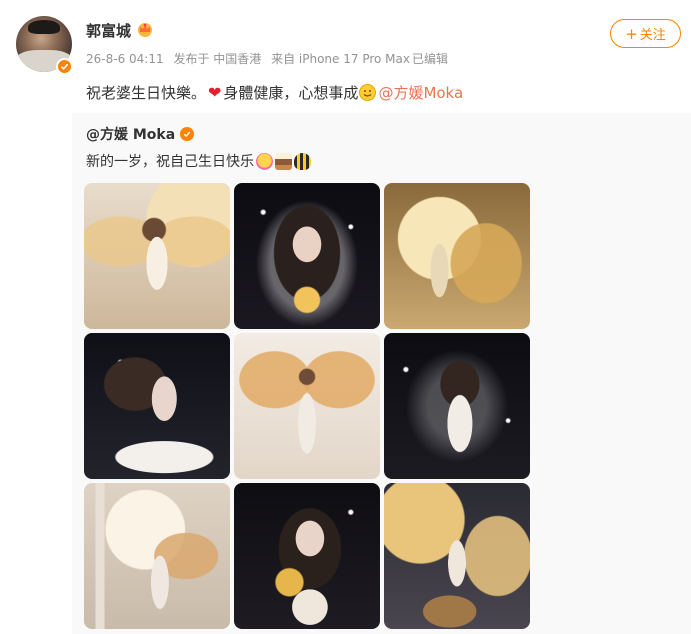 Image resolution: width=691 pixels, height=634 pixels. What do you see at coordinates (652, 35) in the screenshot?
I see `follow-label: 关注` at bounding box center [652, 35].